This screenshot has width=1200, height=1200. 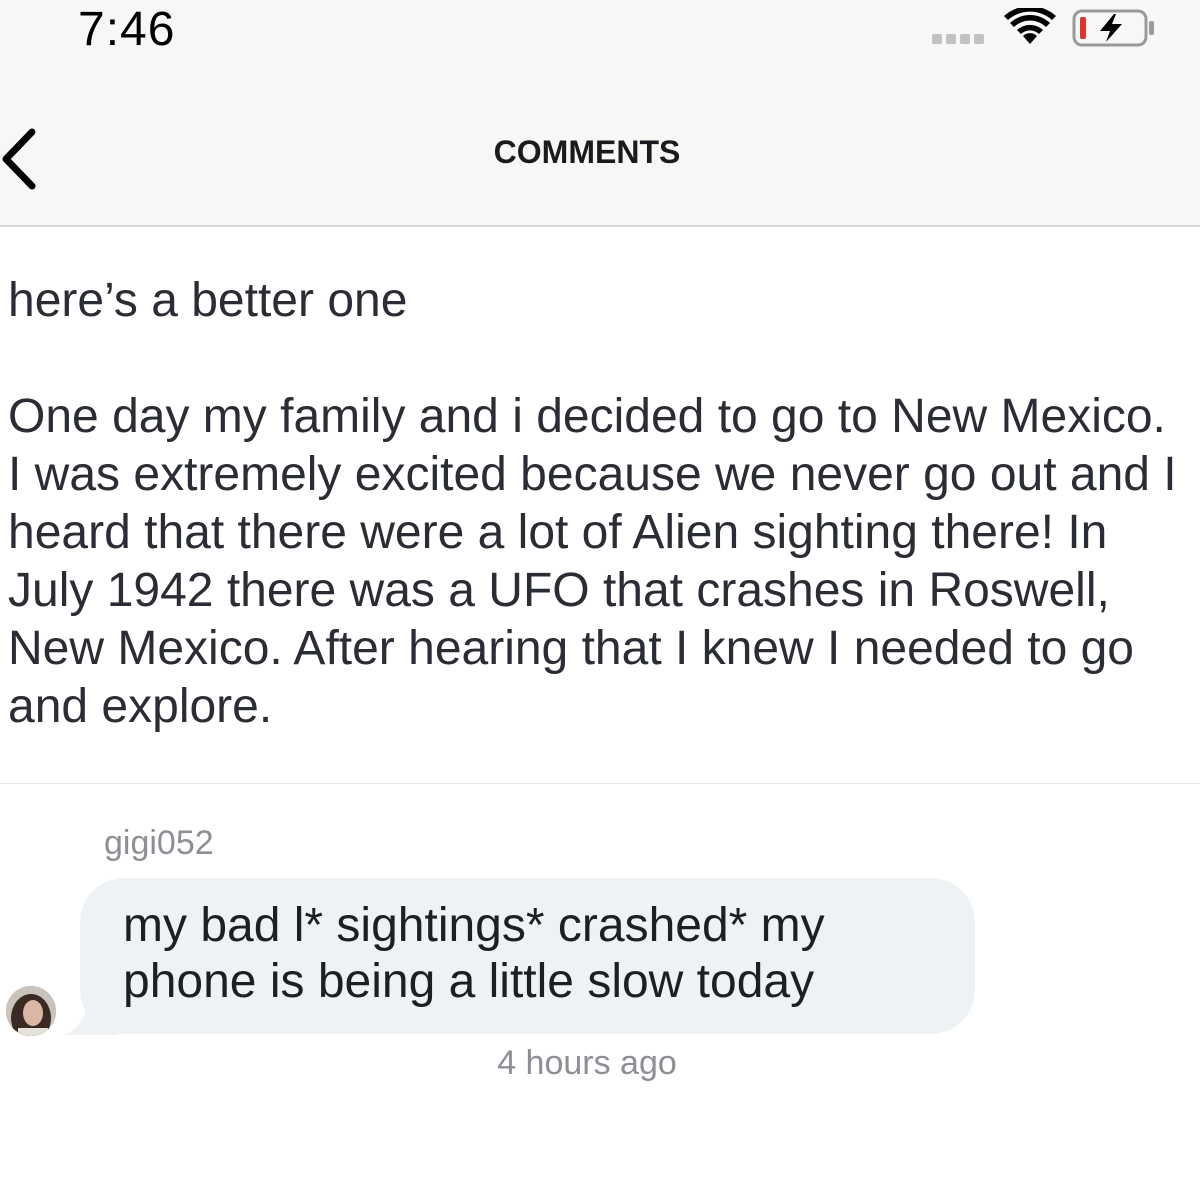 What do you see at coordinates (587, 1063) in the screenshot?
I see `comment-timestamp: 4 hours ago` at bounding box center [587, 1063].